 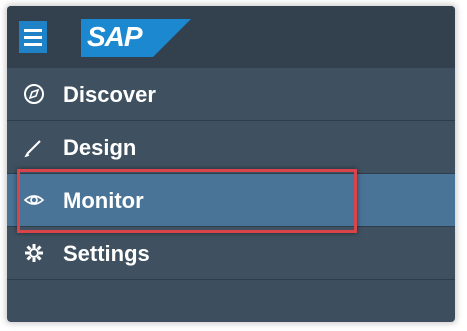 I want to click on compass-icon, so click(x=34, y=94).